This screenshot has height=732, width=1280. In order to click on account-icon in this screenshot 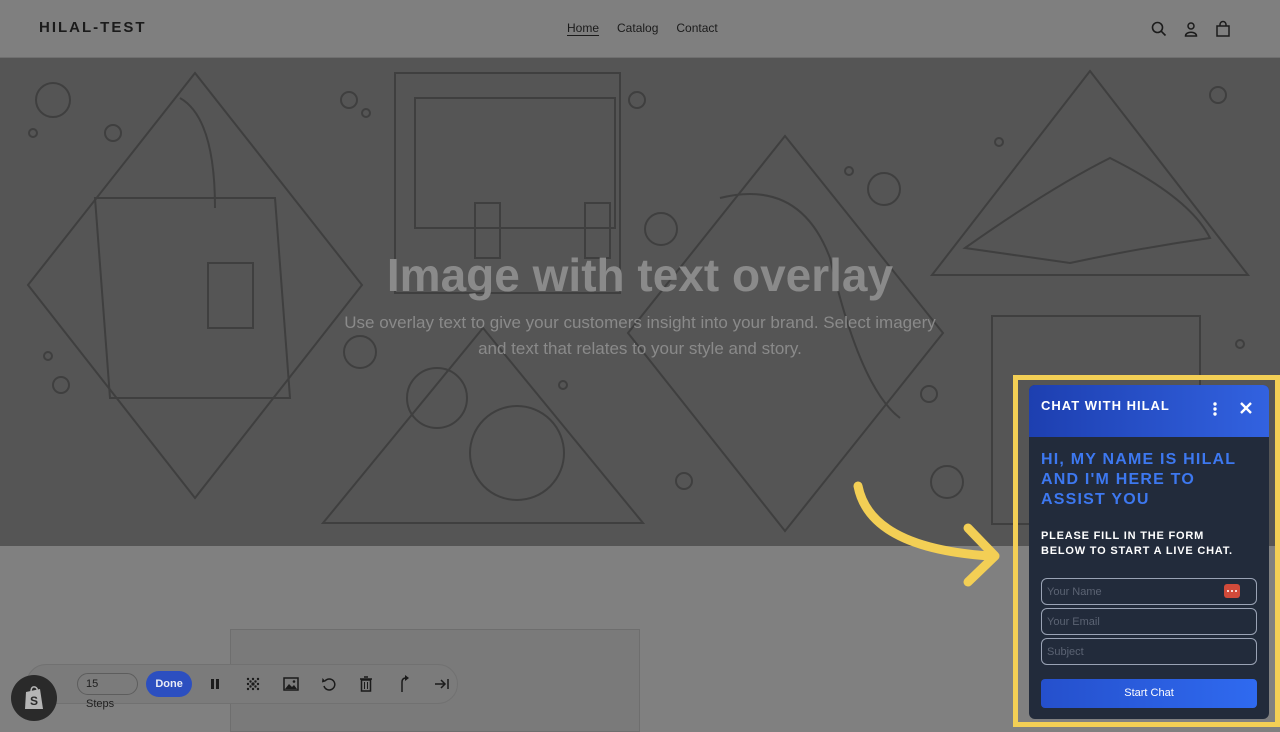, I will do `click(1191, 29)`.